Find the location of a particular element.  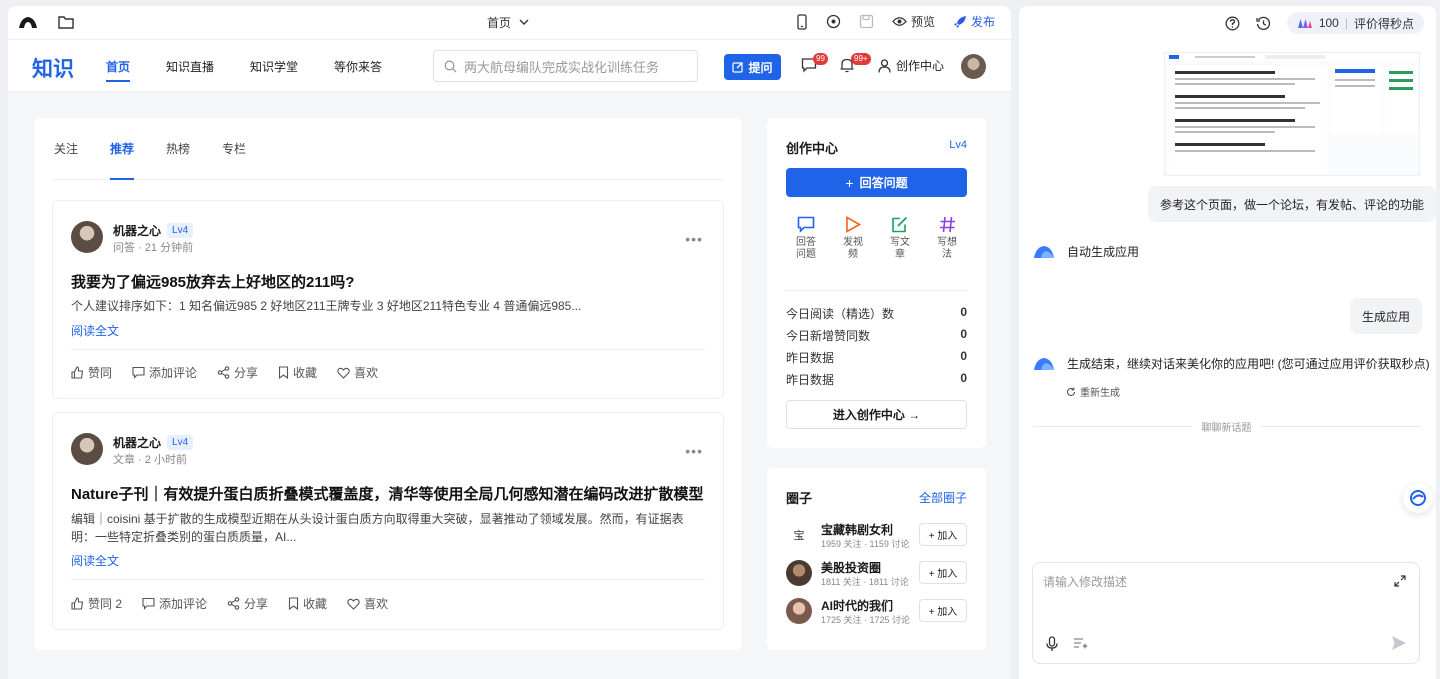

upvote-button: 赞同 2 is located at coordinates (96, 603).